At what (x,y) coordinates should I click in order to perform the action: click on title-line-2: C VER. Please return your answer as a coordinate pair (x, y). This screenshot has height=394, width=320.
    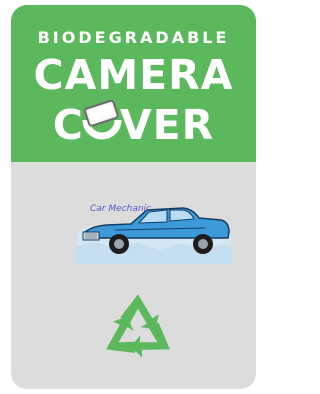
    Looking at the image, I should click on (133, 122).